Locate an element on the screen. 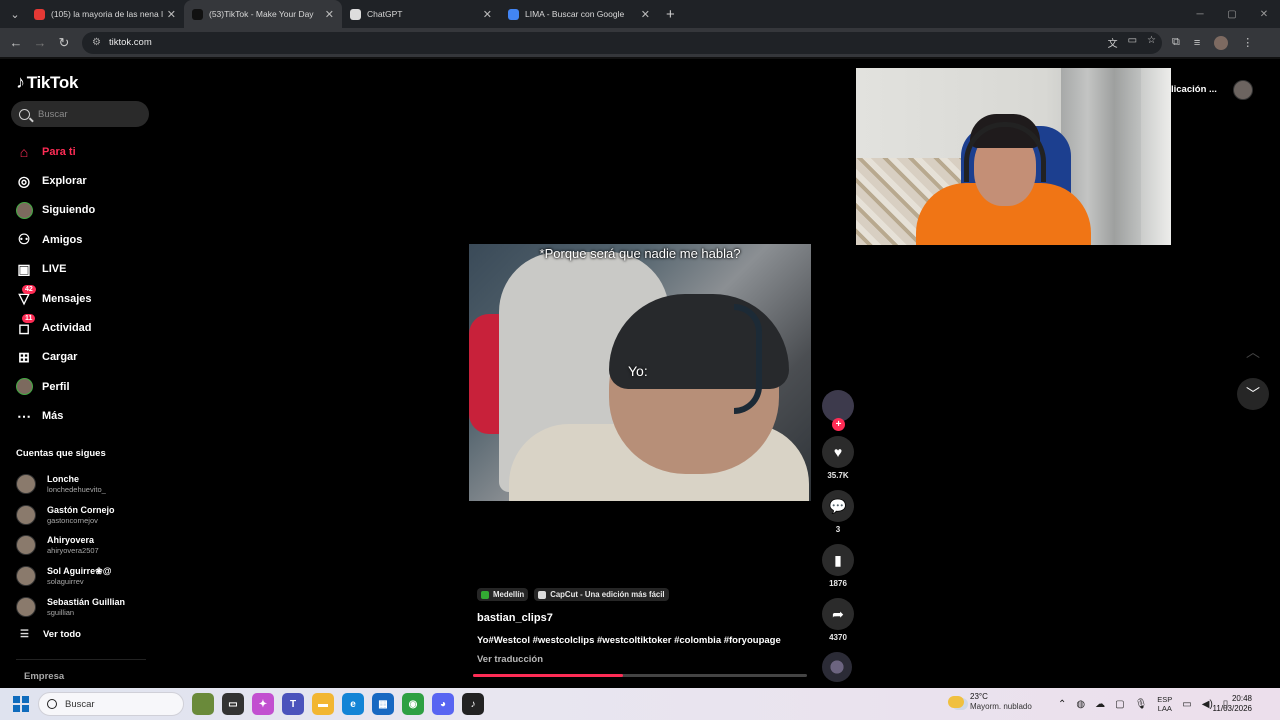 The image size is (1280, 720). browser-tab: (105) la mayoria de las nena lin ✕ is located at coordinates (105, 14).